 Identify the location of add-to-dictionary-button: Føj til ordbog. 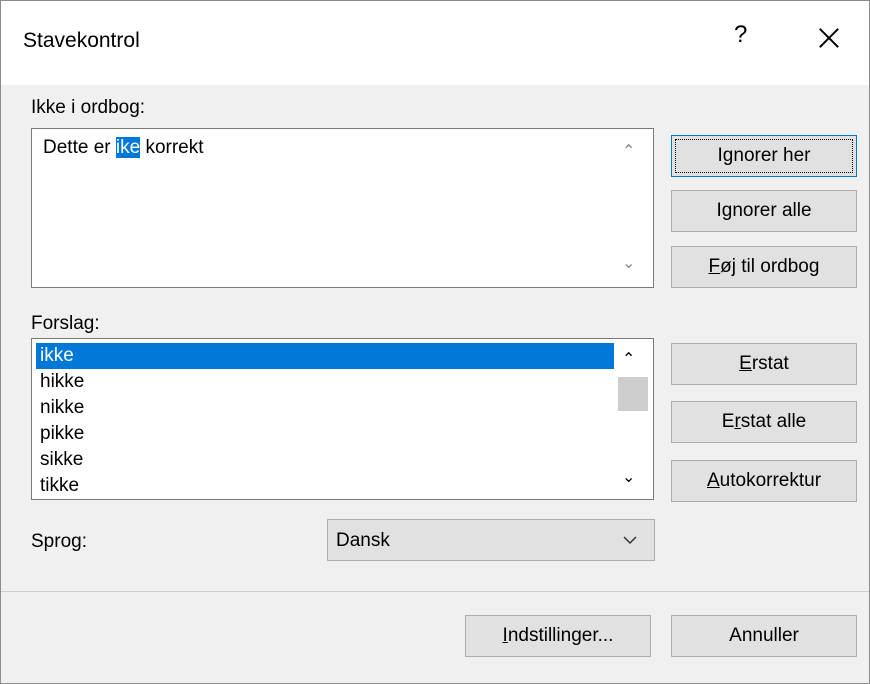
(764, 267).